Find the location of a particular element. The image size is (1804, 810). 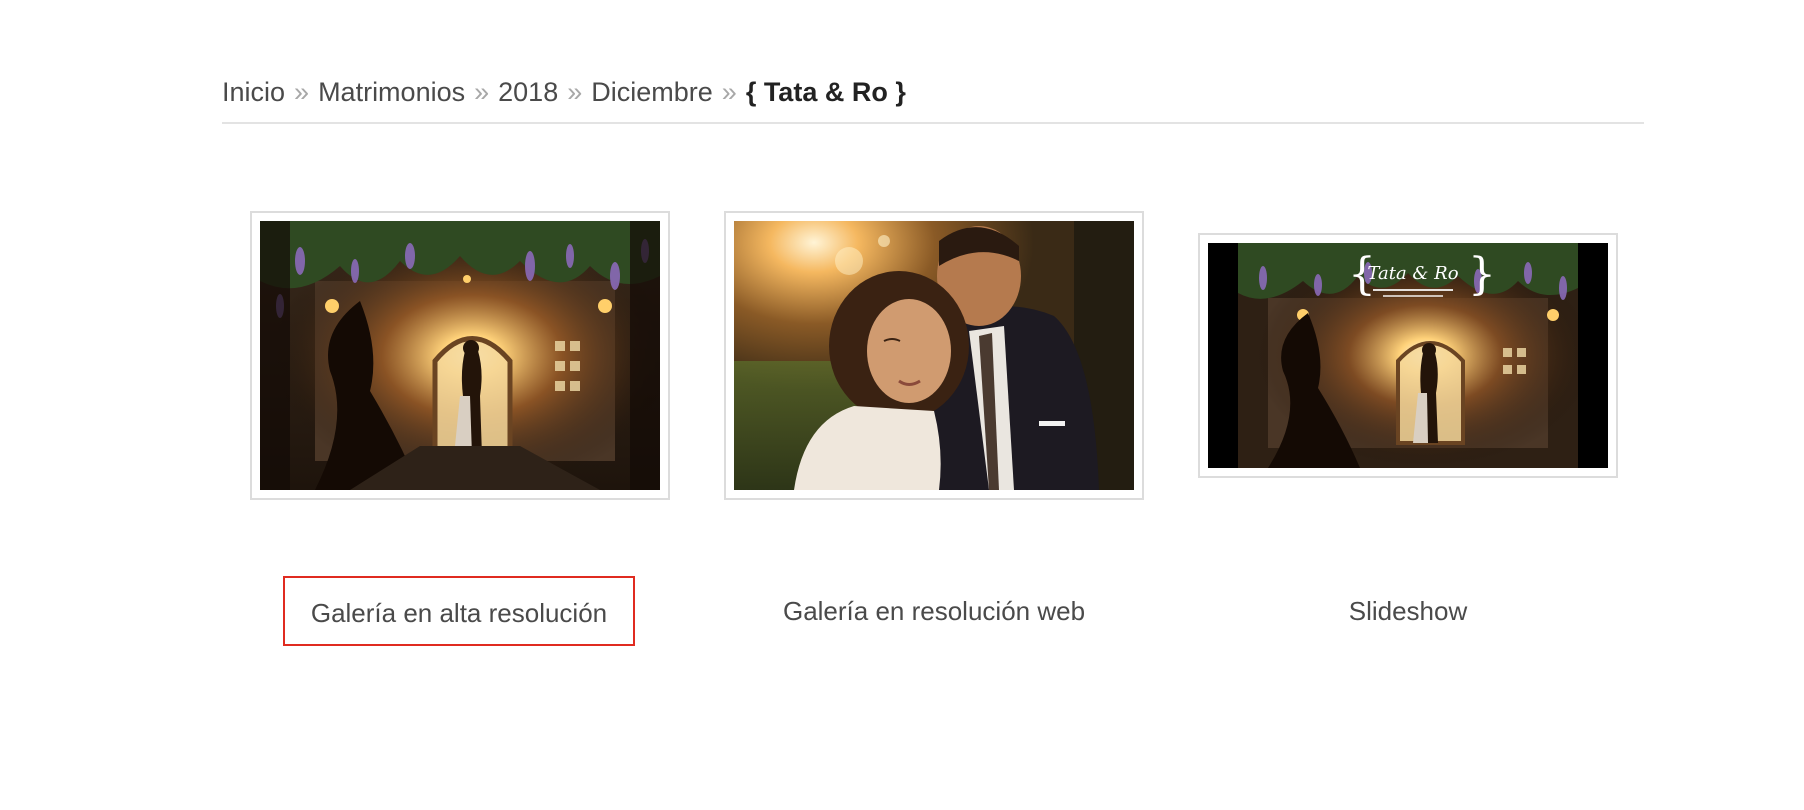

high-res-gallery-link: Galería en alta resolución is located at coordinates (459, 611).